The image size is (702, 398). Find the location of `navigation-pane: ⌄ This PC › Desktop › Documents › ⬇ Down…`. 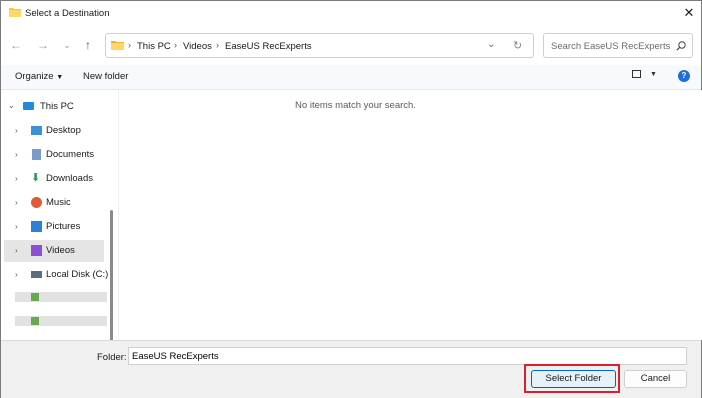

navigation-pane: ⌄ This PC › Desktop › Documents › ⬇ Down… is located at coordinates (58, 215).